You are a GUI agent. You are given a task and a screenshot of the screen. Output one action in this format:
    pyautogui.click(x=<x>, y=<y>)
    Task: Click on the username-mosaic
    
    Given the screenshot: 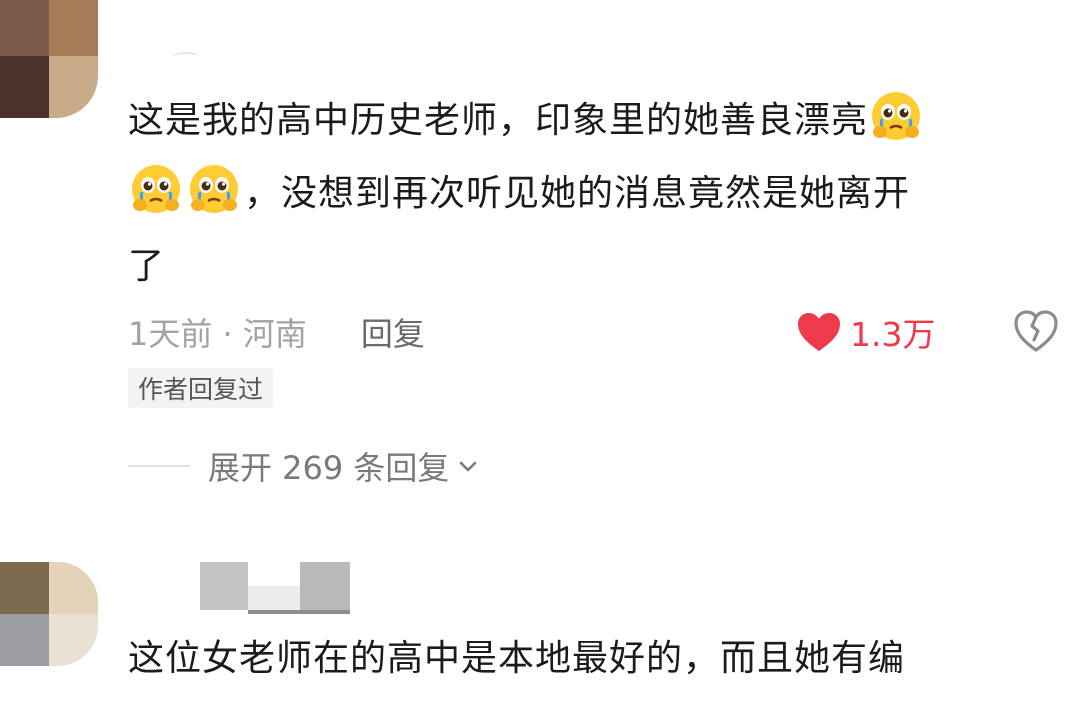 What is the action you would take?
    pyautogui.click(x=275, y=588)
    